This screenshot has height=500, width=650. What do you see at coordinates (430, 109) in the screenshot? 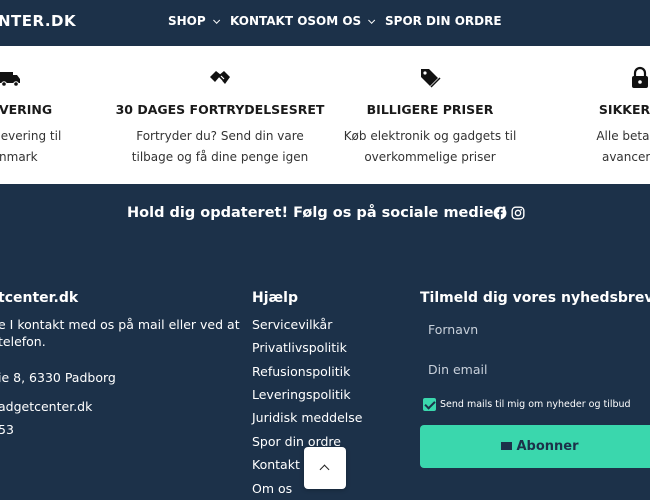
I see `feature-title: BILLIGERE PRISER` at bounding box center [430, 109].